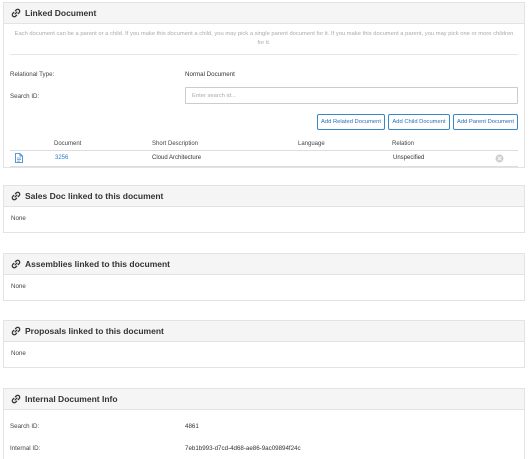 This screenshot has width=531, height=459. What do you see at coordinates (264, 13) in the screenshot?
I see `panel-header: Linked Document` at bounding box center [264, 13].